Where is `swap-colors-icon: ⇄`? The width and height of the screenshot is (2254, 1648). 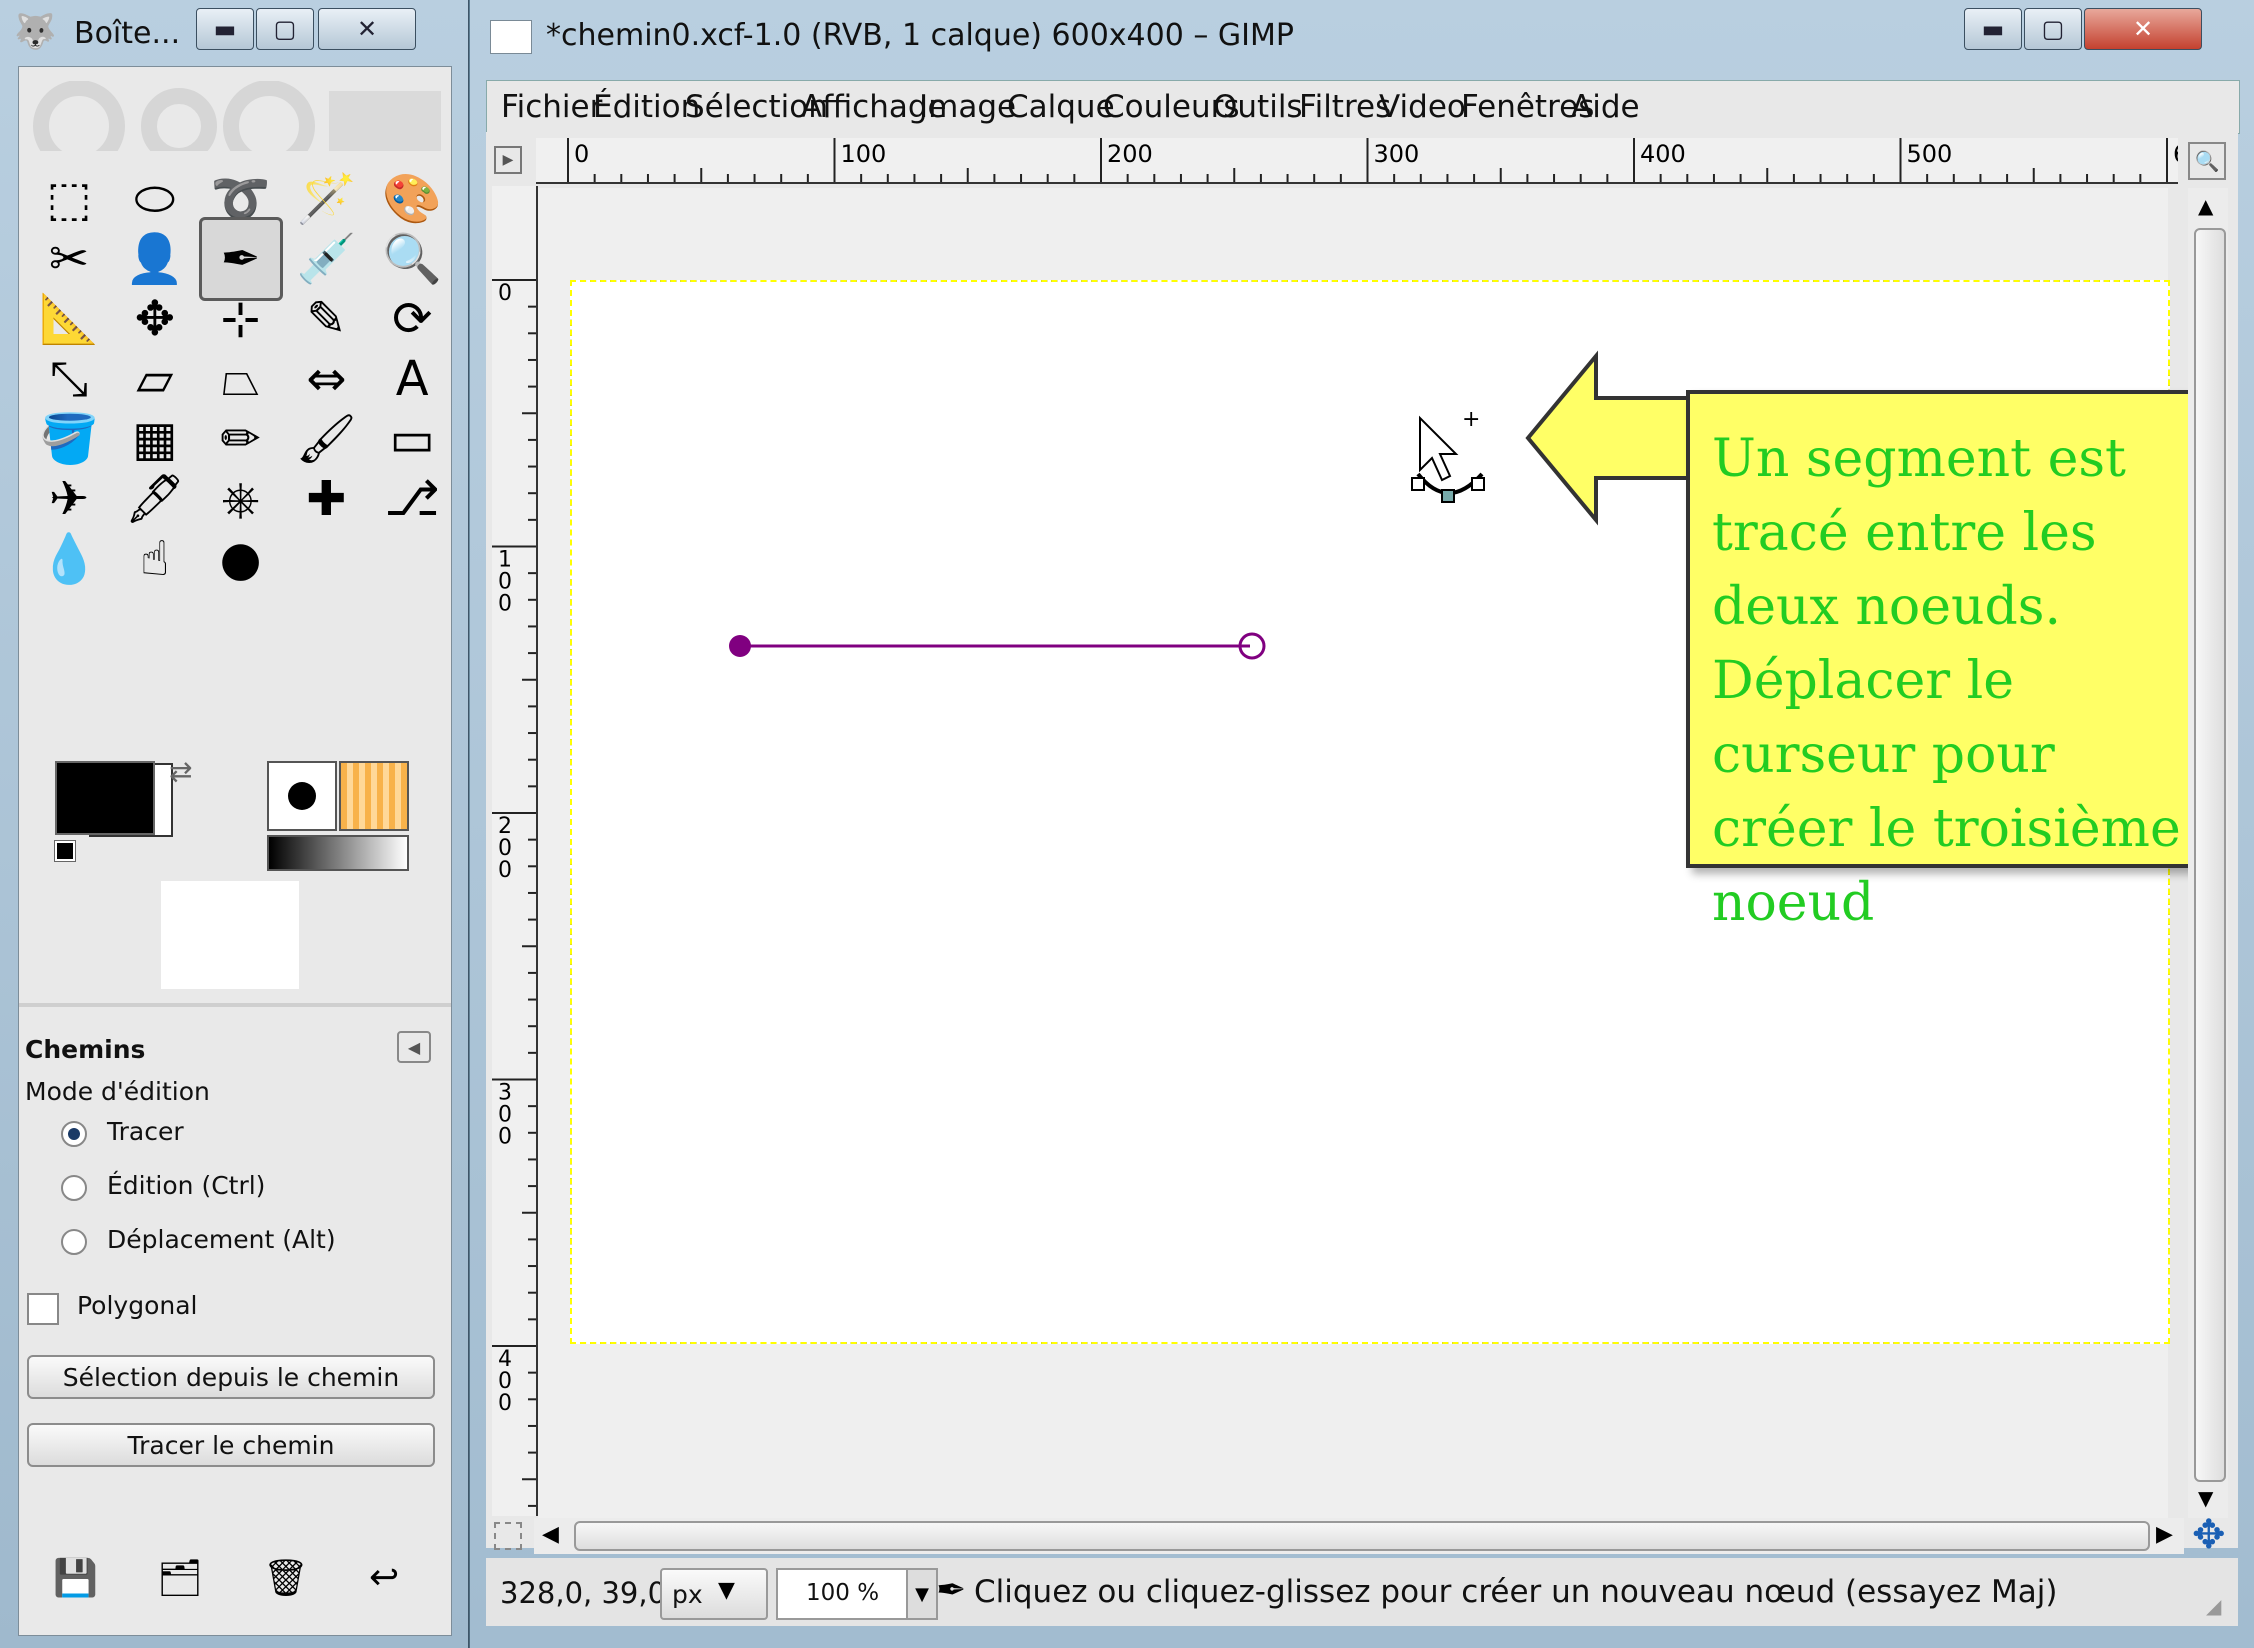
swap-colors-icon: ⇄ is located at coordinates (180, 771).